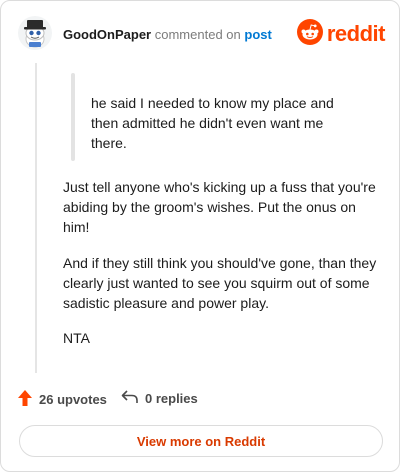 The width and height of the screenshot is (400, 472). What do you see at coordinates (309, 34) in the screenshot?
I see `reddit-logo-icon` at bounding box center [309, 34].